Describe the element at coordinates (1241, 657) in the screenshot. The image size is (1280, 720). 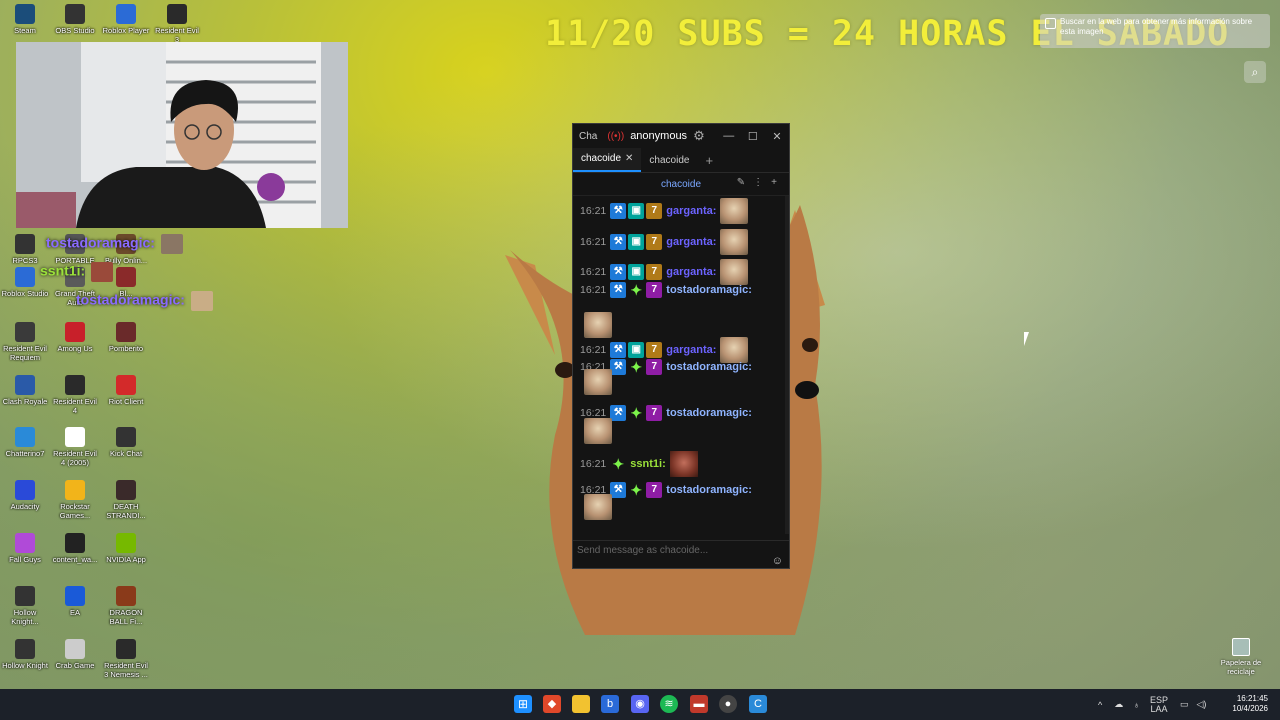
I see `recycle-bin: Papelera de reciclaje` at that location.